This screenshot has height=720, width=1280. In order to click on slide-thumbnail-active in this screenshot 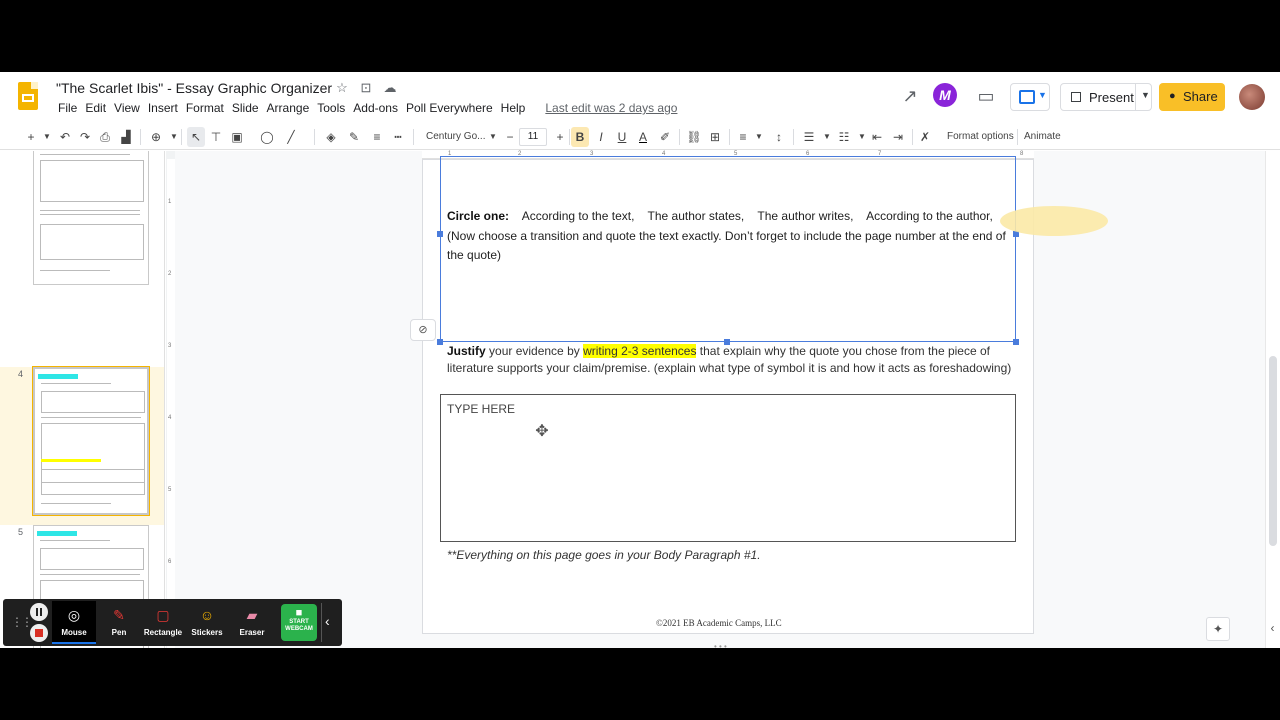, I will do `click(91, 441)`.